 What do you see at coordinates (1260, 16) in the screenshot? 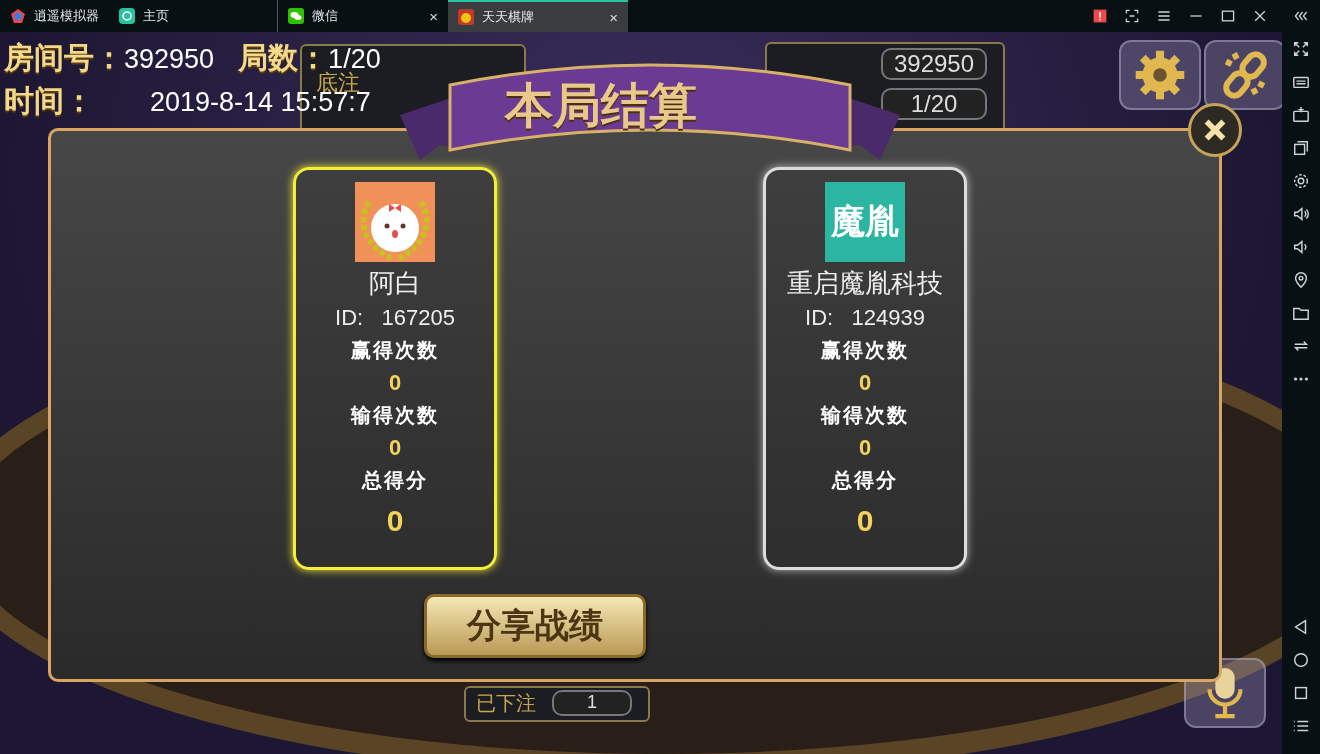
I see `close-icon` at bounding box center [1260, 16].